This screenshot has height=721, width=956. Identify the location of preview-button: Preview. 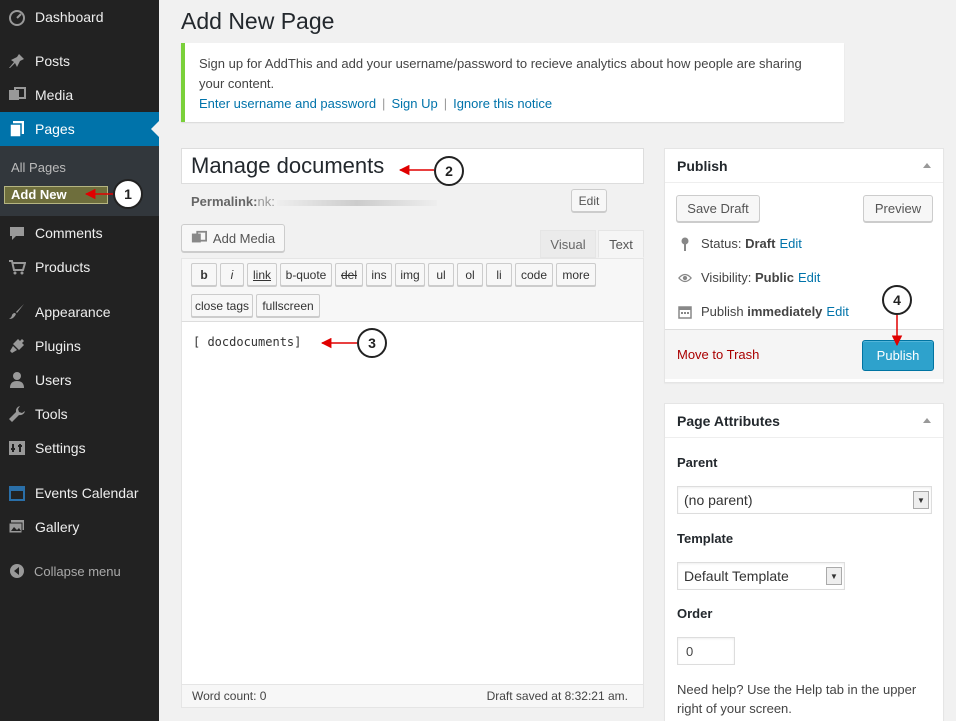
(898, 208).